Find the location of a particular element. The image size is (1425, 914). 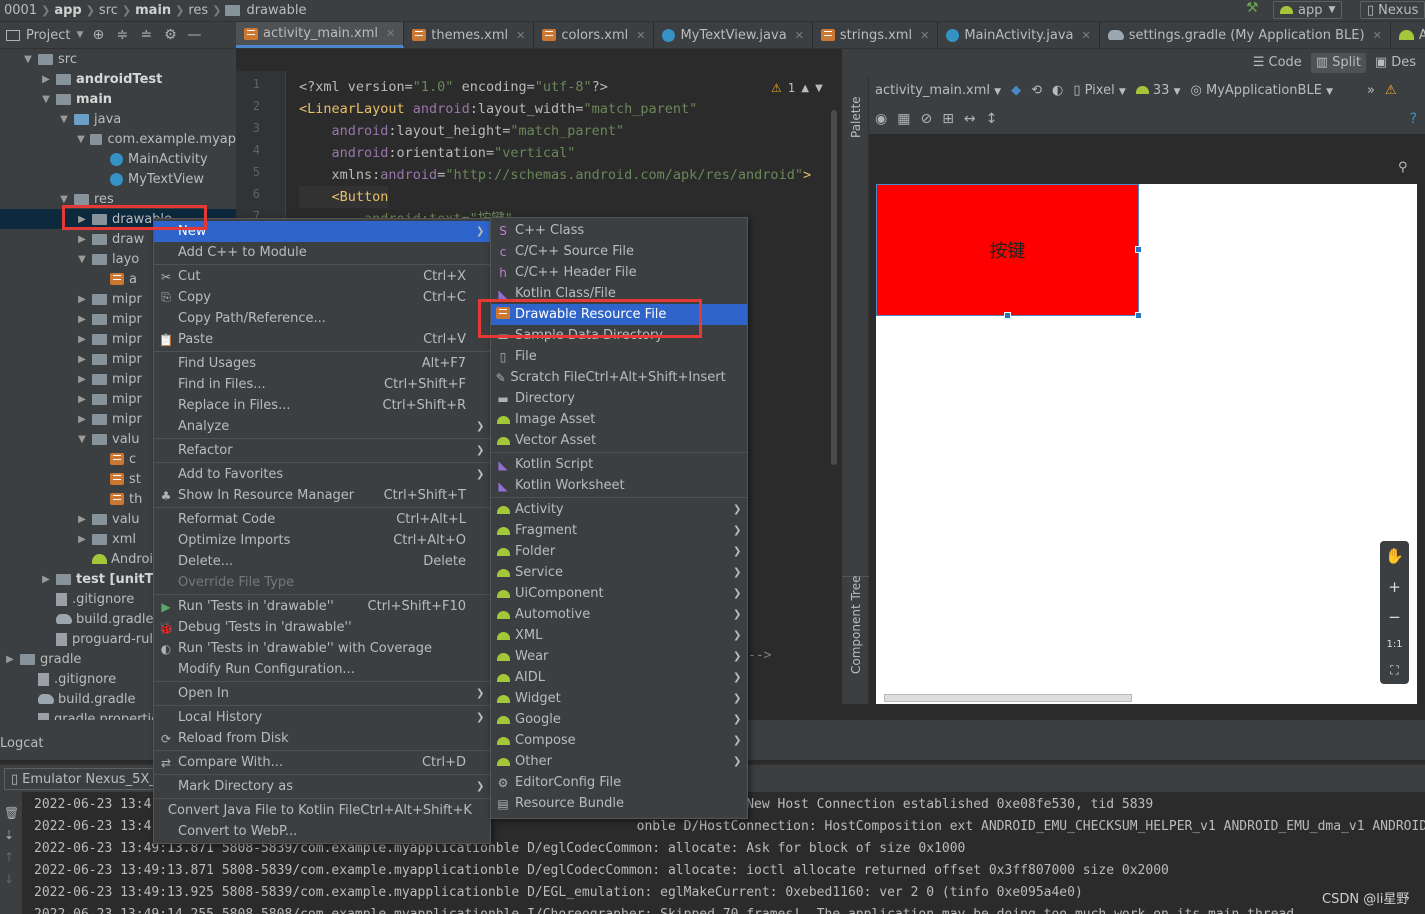

night-mode-icon: ◐ is located at coordinates (1057, 90).